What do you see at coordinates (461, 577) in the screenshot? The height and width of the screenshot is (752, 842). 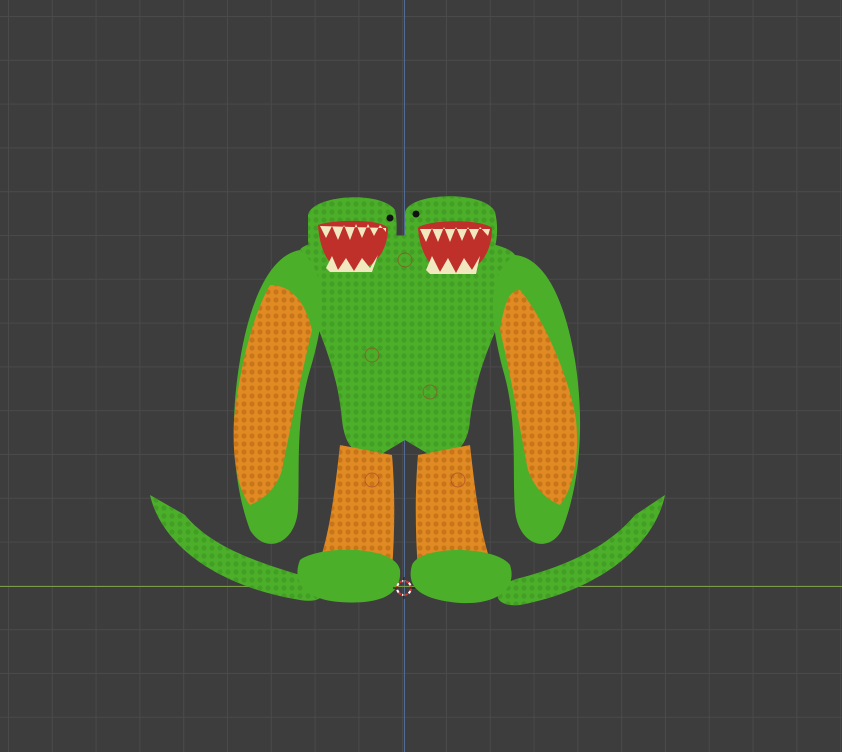 I see `right-foot` at bounding box center [461, 577].